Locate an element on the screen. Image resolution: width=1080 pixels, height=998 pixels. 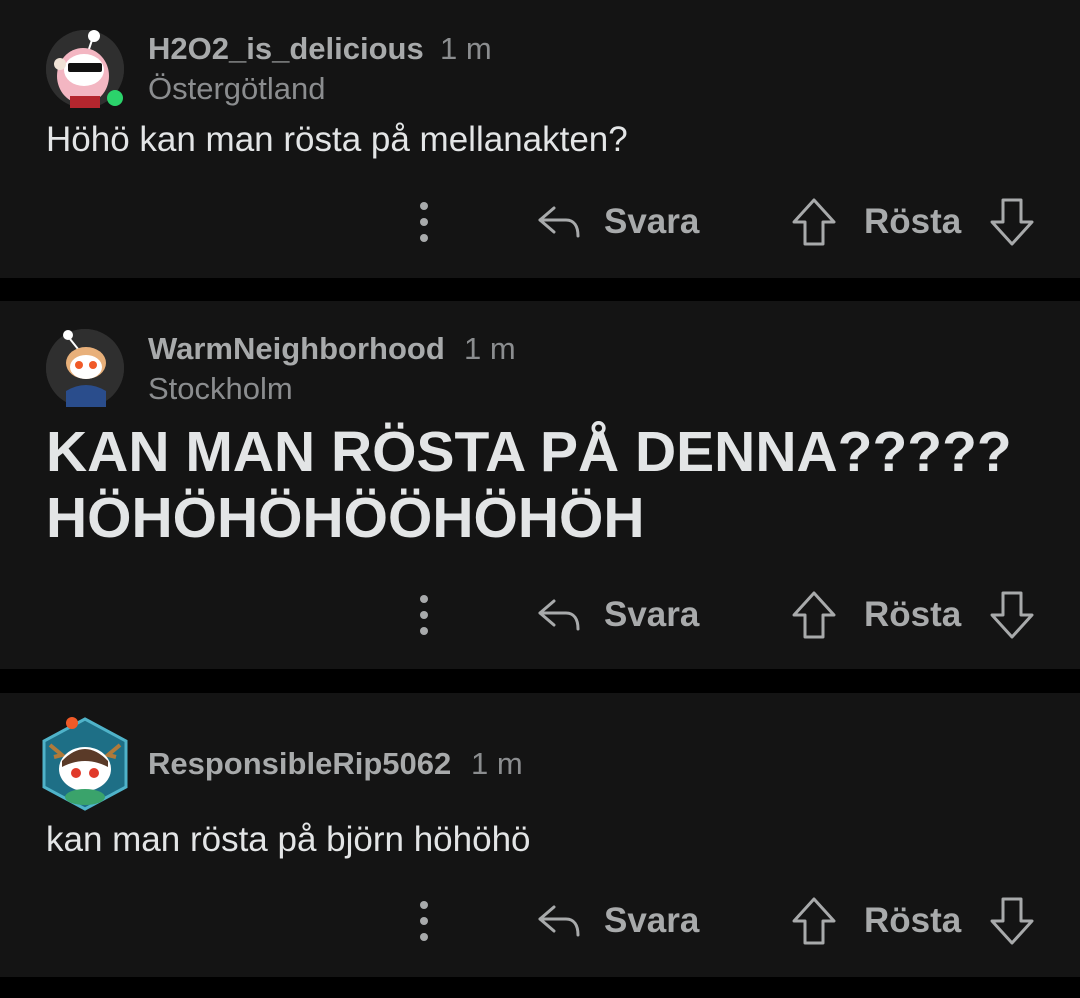
comment-flair: Stockholm is located at coordinates (220, 388).